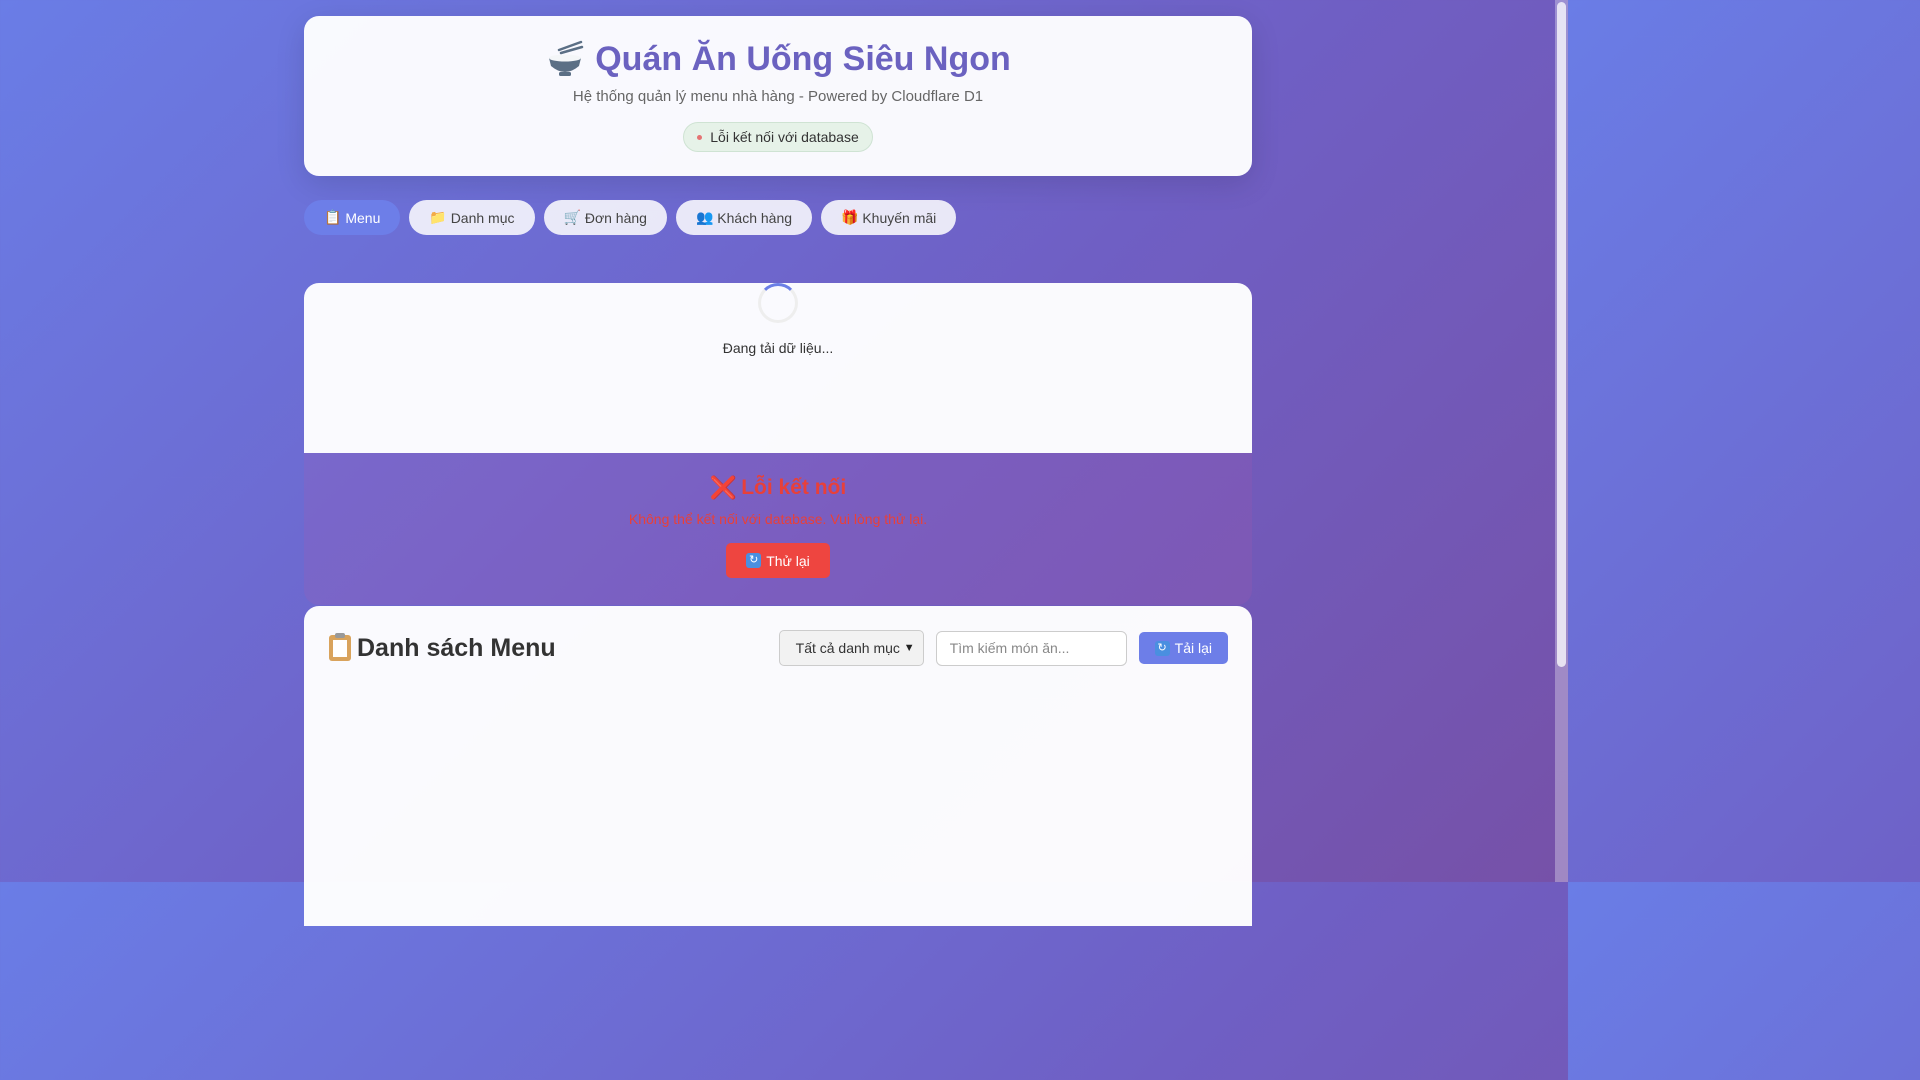 The width and height of the screenshot is (1920, 1080). What do you see at coordinates (438, 217) in the screenshot?
I see `folder-icon: 📁` at bounding box center [438, 217].